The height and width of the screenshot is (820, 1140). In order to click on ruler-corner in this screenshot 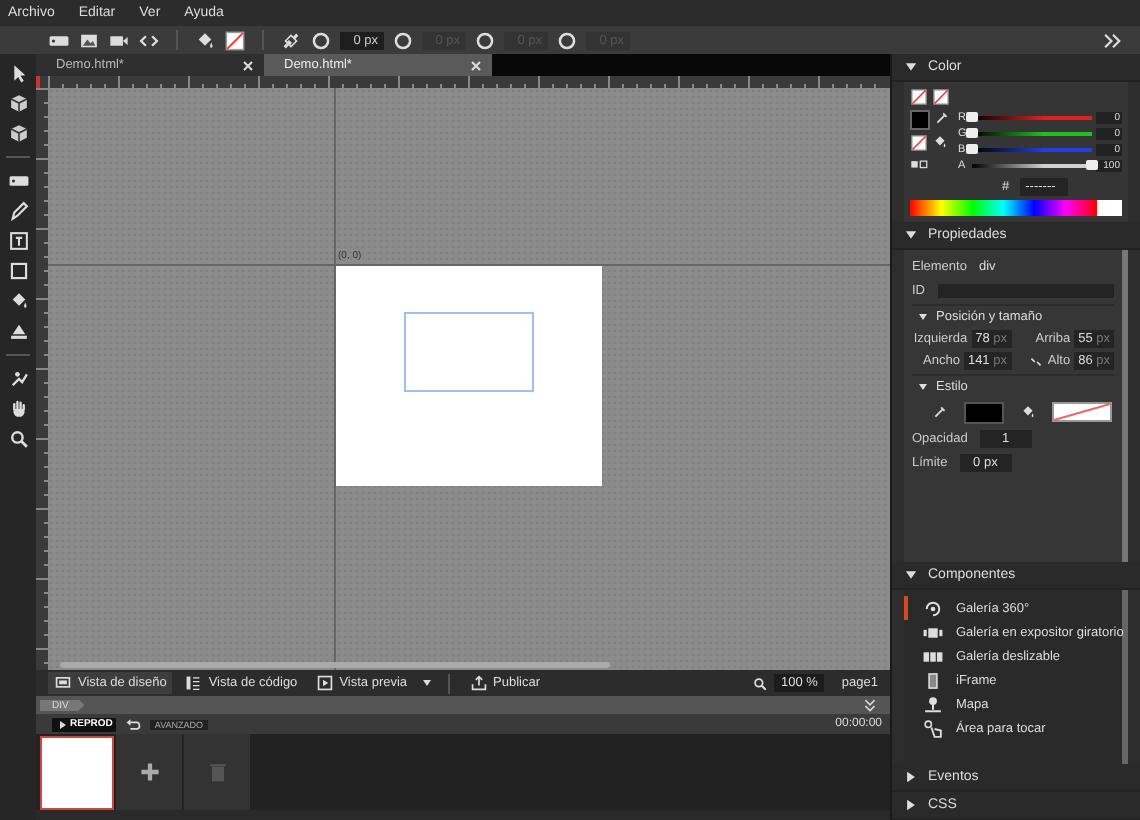, I will do `click(42, 82)`.